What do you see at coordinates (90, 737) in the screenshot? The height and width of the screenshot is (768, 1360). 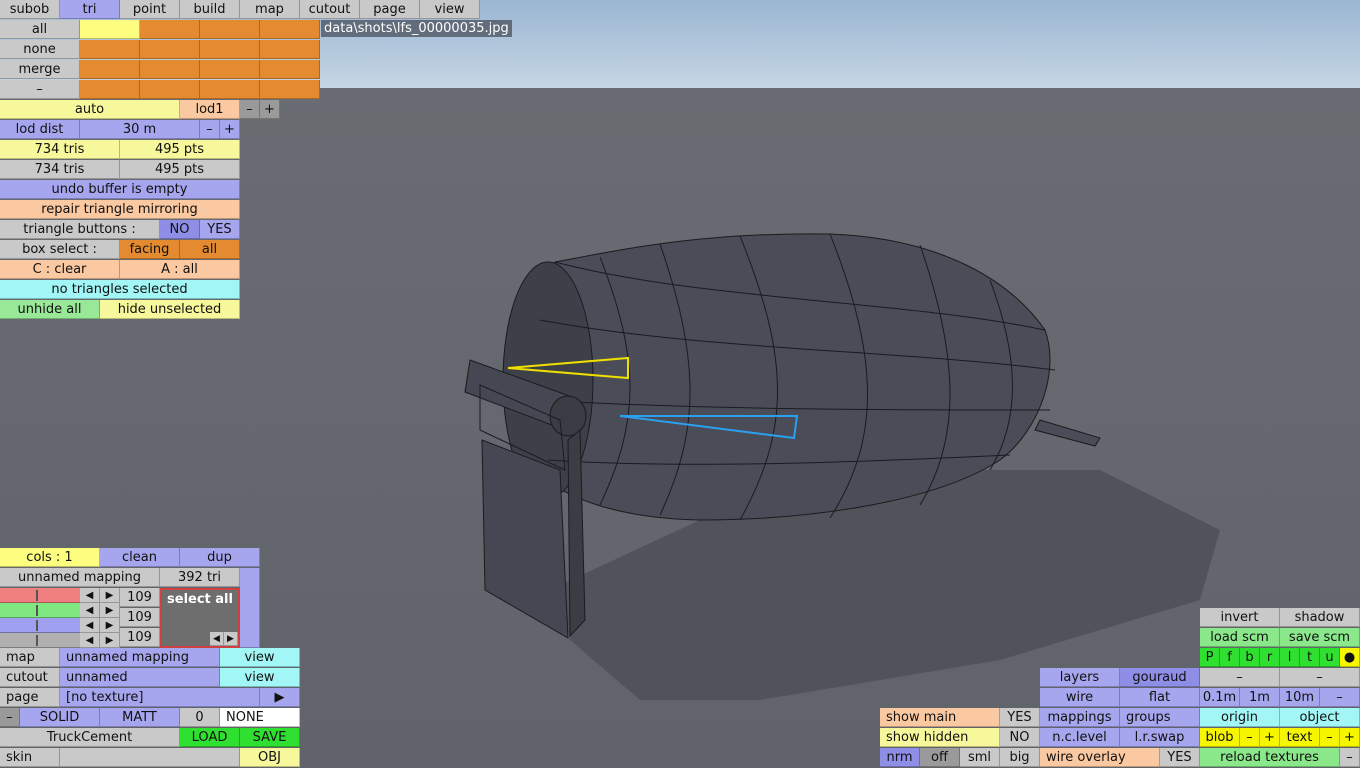 I see `model-name: TruckCement` at bounding box center [90, 737].